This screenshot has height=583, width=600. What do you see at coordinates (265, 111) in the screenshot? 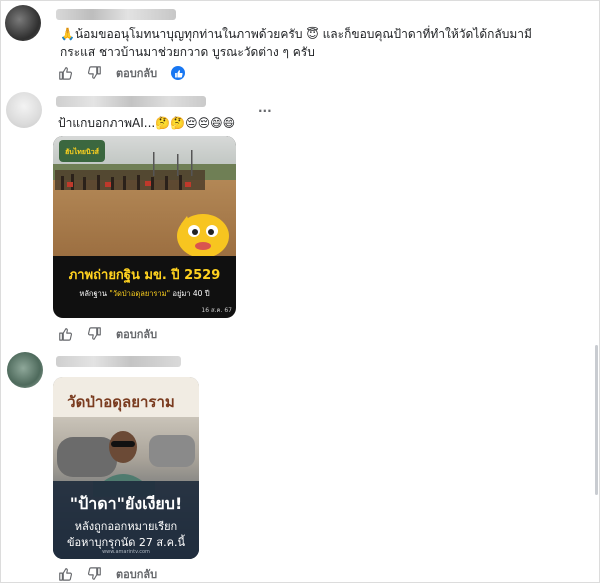
I see `more-options-icon: ···` at bounding box center [265, 111].